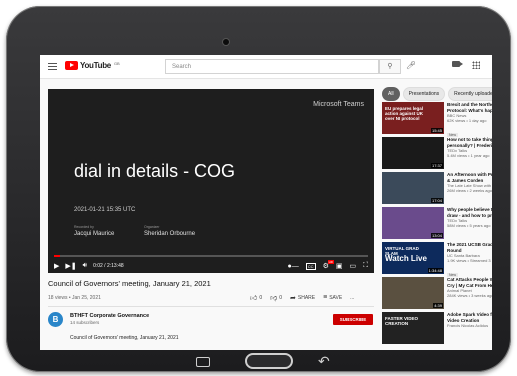 This screenshot has width=517, height=376. What do you see at coordinates (95, 65) in the screenshot?
I see `brand-name: YouTube` at bounding box center [95, 65].